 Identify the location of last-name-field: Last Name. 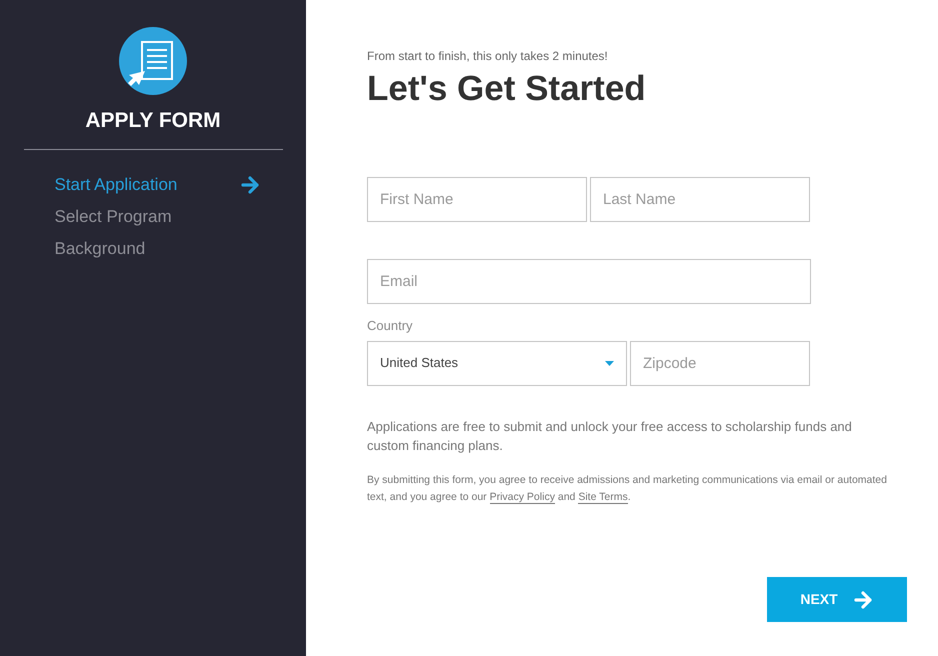
(700, 199).